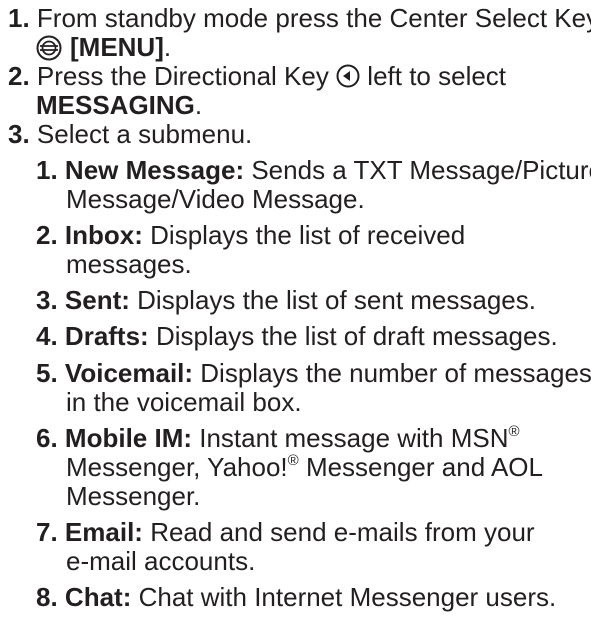 This screenshot has width=591, height=621. I want to click on center-select-key-icon, so click(49, 48).